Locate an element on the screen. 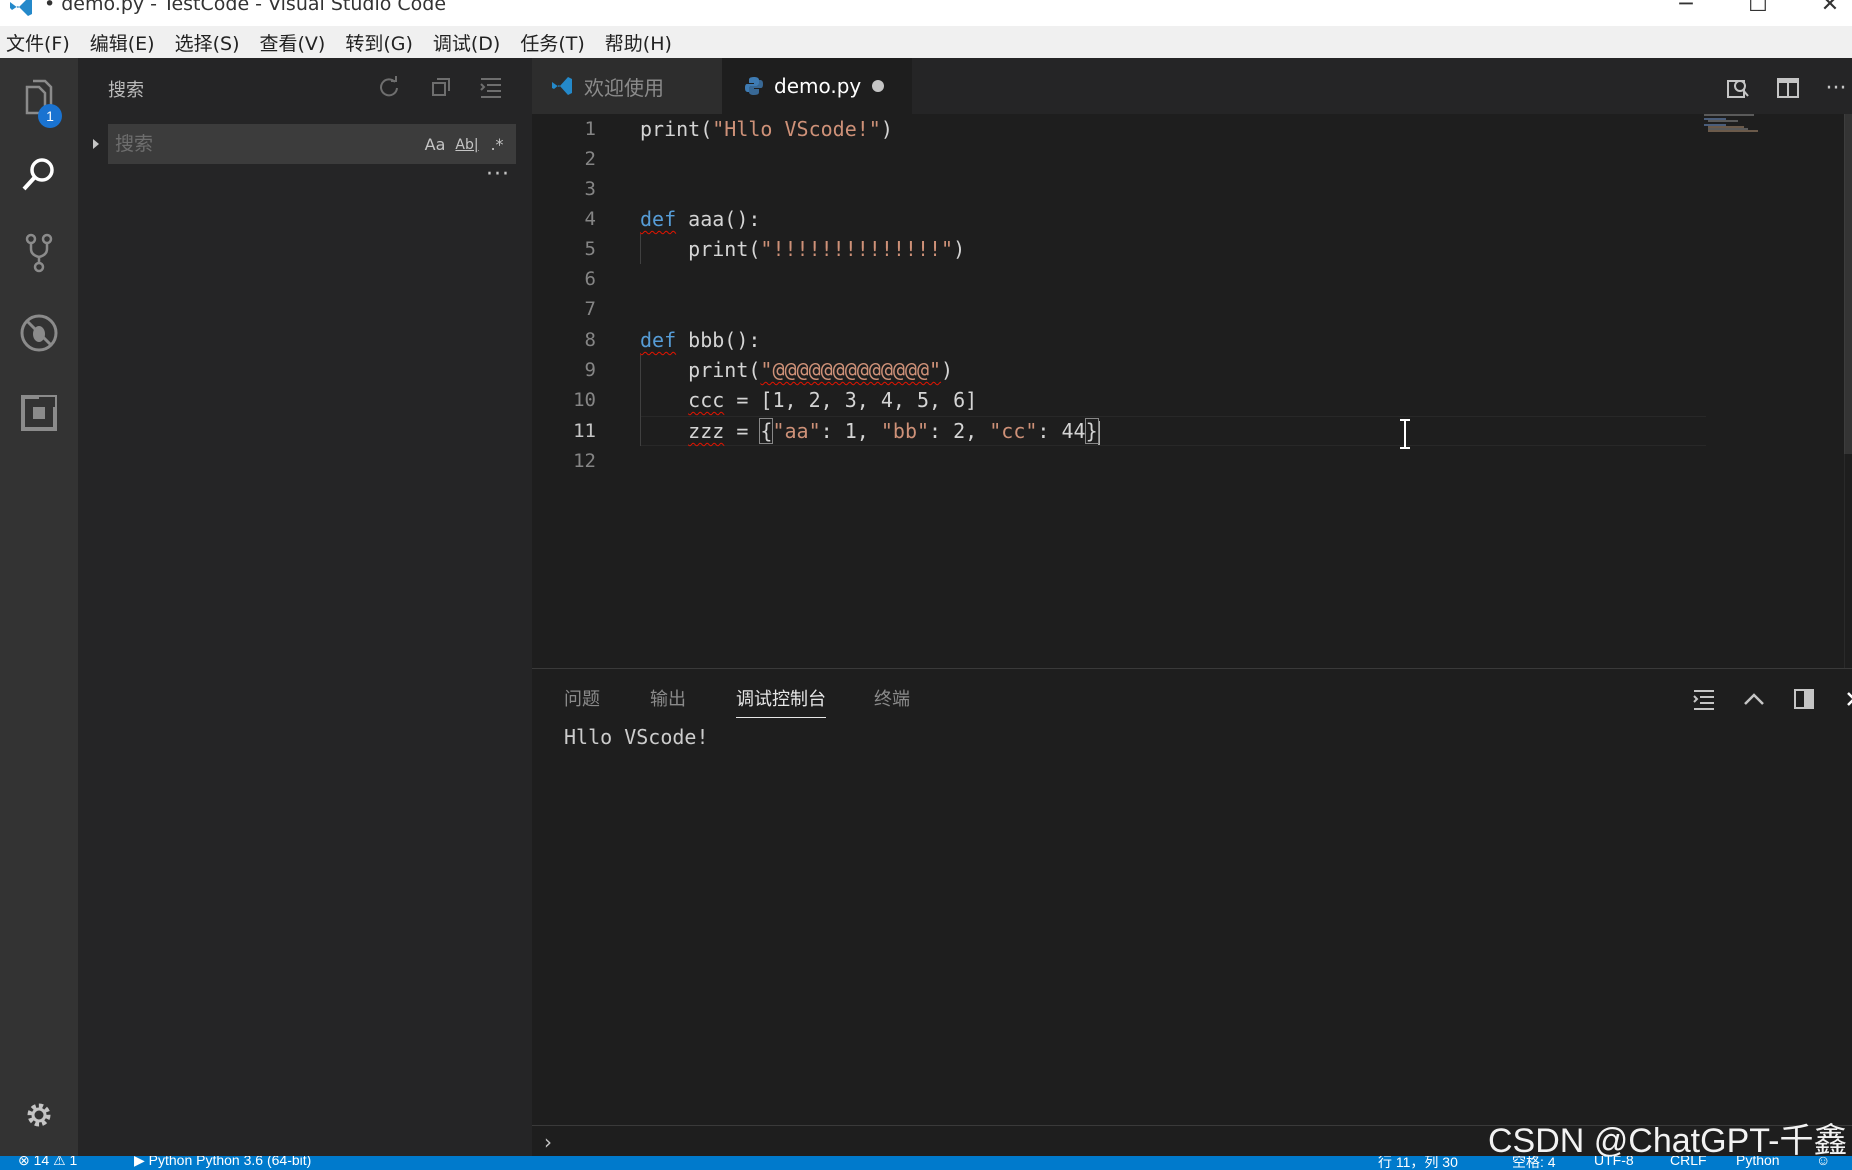 The width and height of the screenshot is (1852, 1170). panel-tab-problems: 问题 is located at coordinates (582, 698).